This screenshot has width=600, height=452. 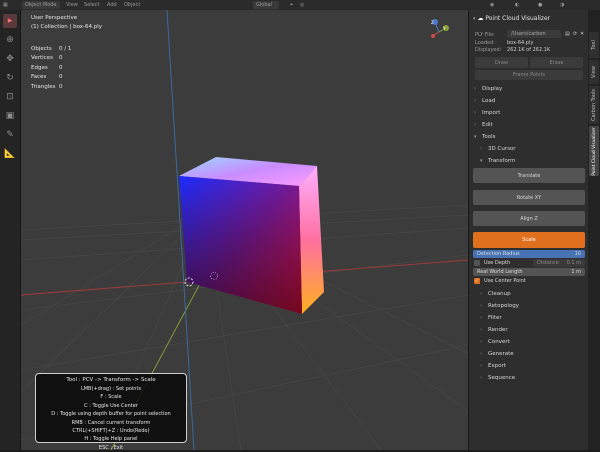 I want to click on section-edit: › Edit, so click(x=483, y=125).